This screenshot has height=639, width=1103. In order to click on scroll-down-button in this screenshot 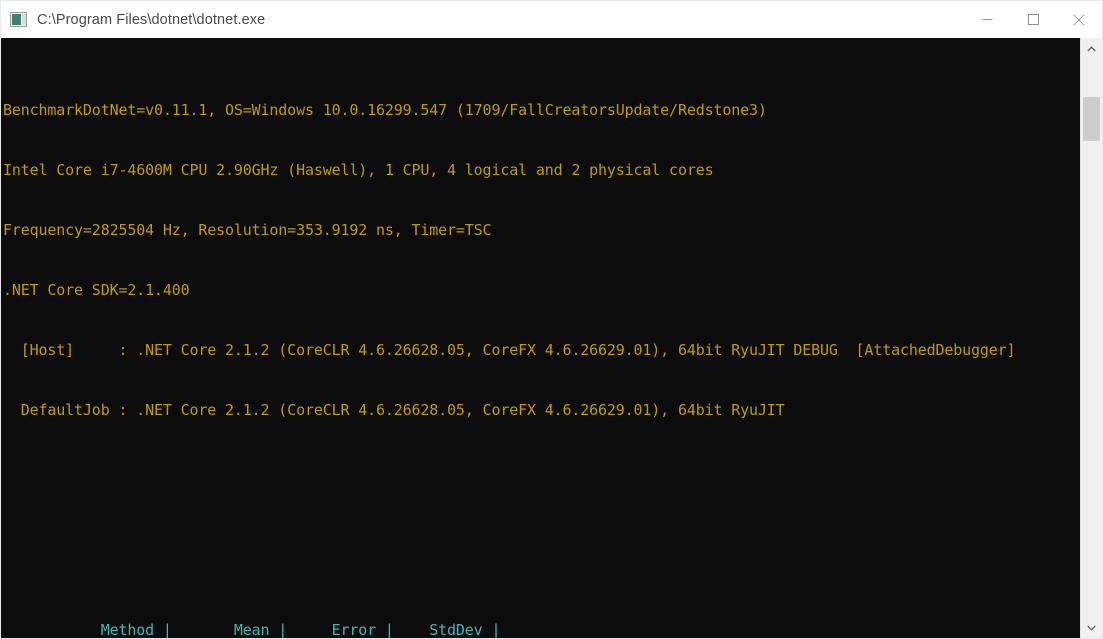, I will do `click(1091, 627)`.